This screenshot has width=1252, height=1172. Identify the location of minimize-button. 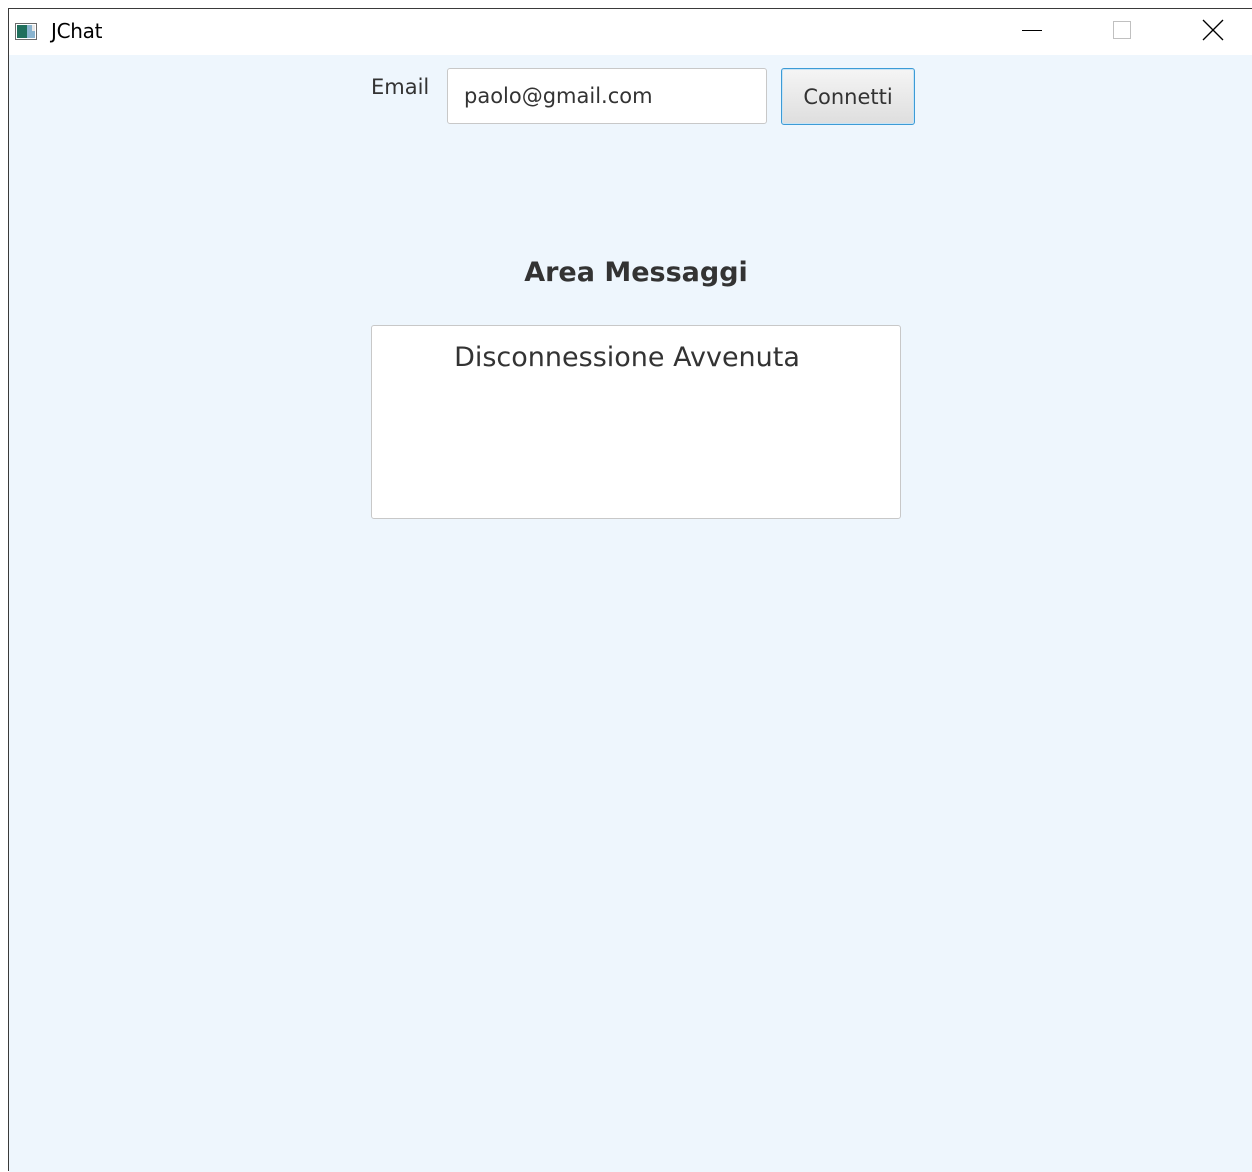
(1032, 32).